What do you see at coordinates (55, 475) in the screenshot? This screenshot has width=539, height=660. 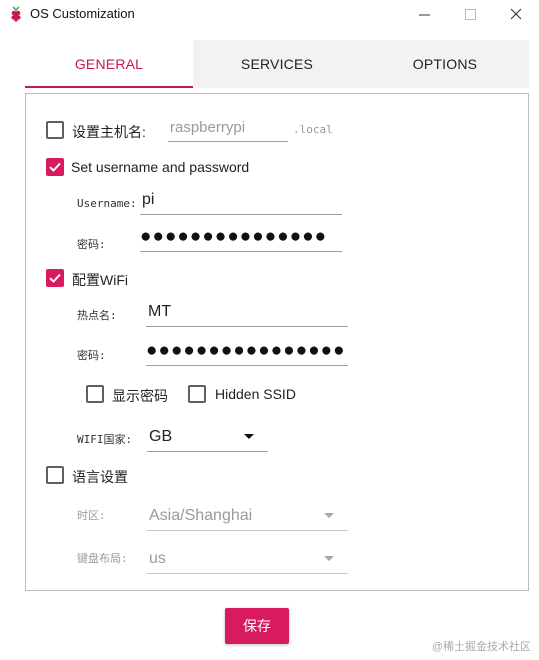 I see `locale-checkbox` at bounding box center [55, 475].